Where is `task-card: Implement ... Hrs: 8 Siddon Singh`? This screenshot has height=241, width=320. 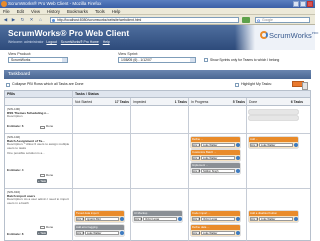 task-card: Implement ... Hrs: 8 Siddon Singh is located at coordinates (215, 168).